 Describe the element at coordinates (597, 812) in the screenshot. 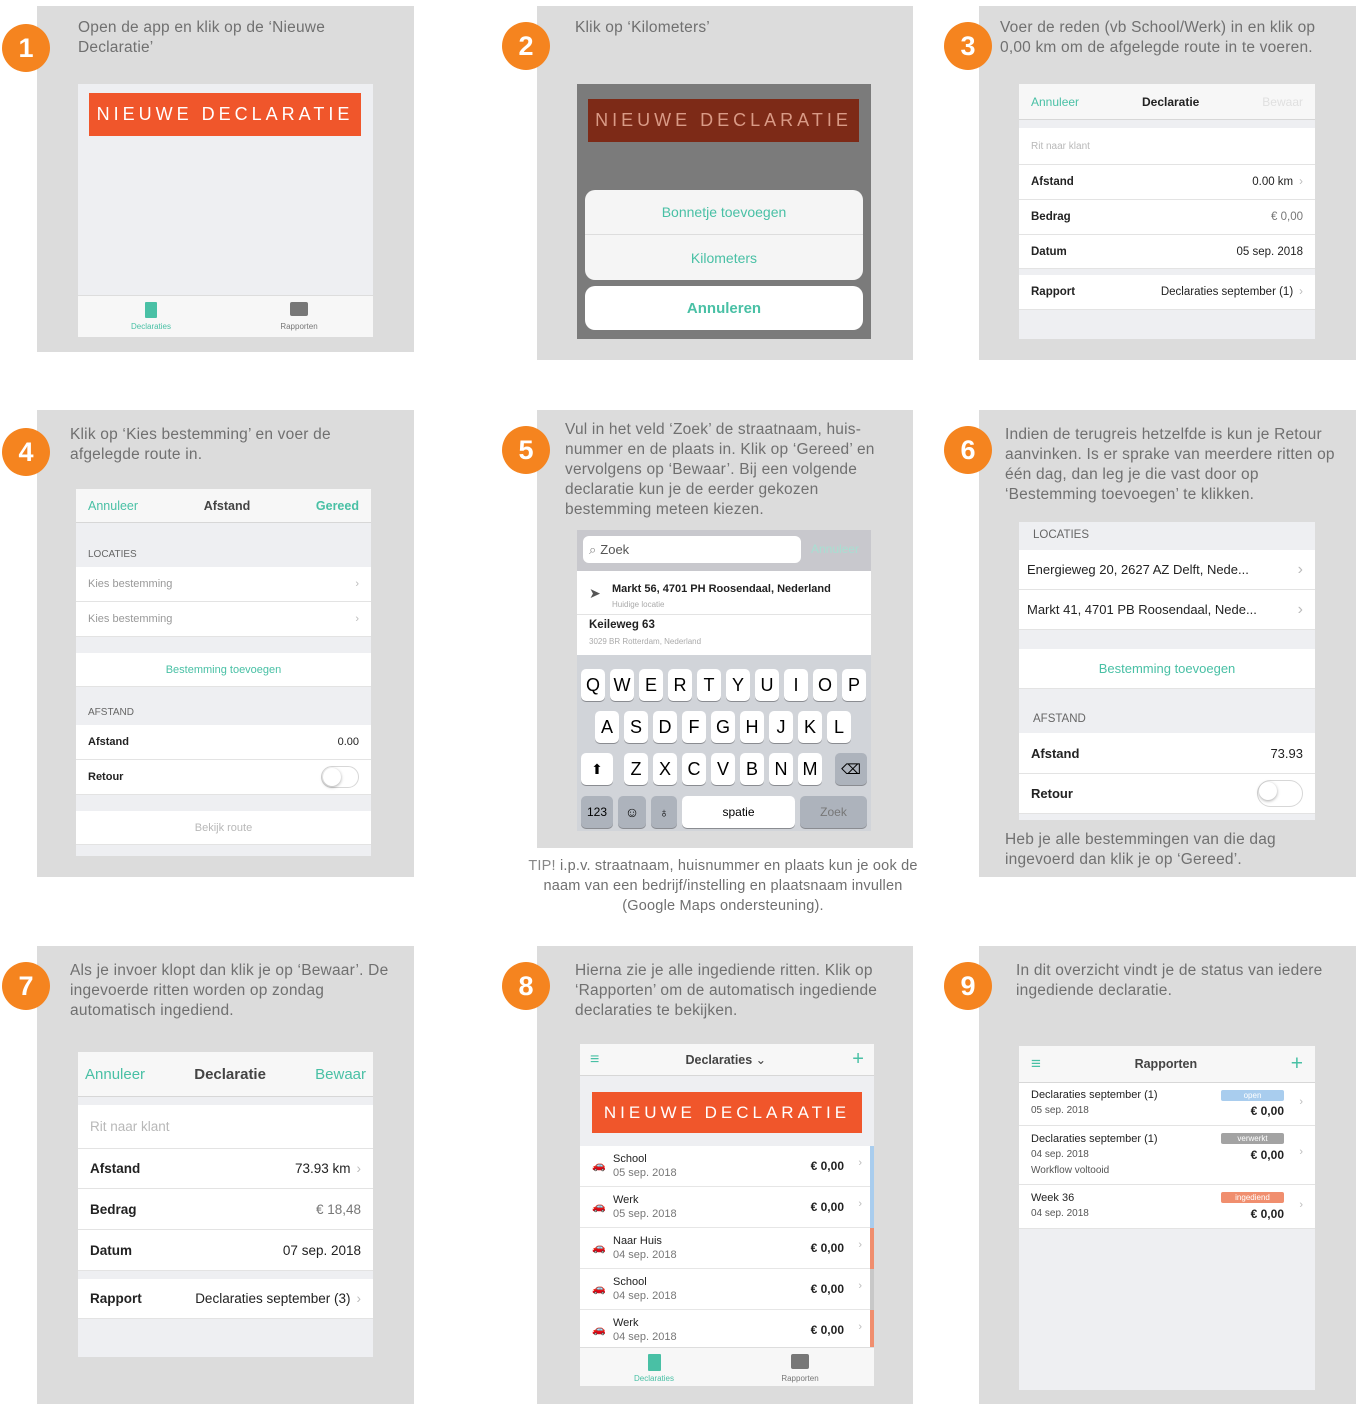

I see `numbers-key: 123` at that location.